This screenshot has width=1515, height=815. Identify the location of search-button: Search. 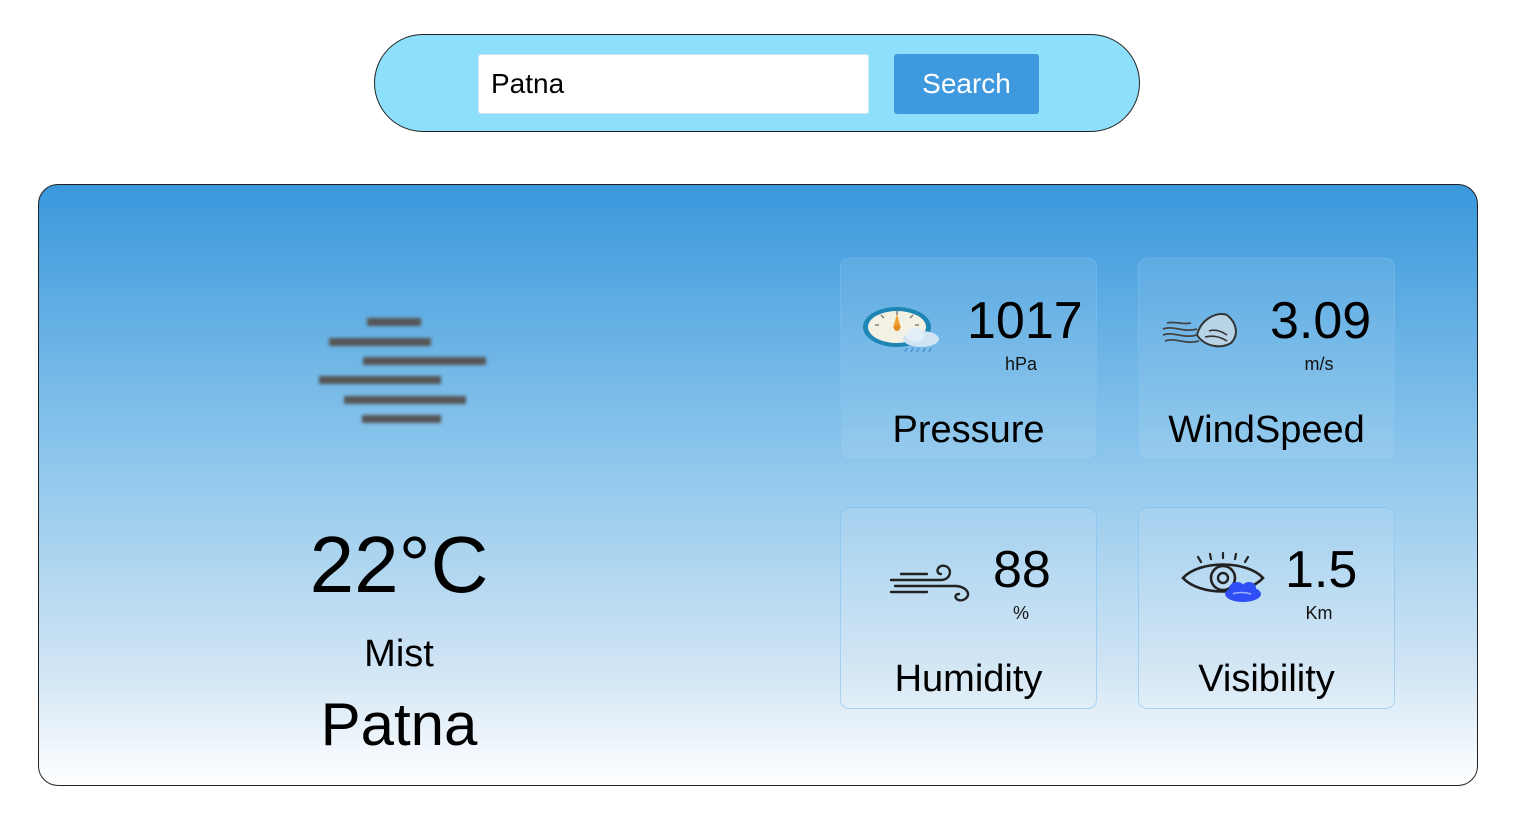
(966, 84).